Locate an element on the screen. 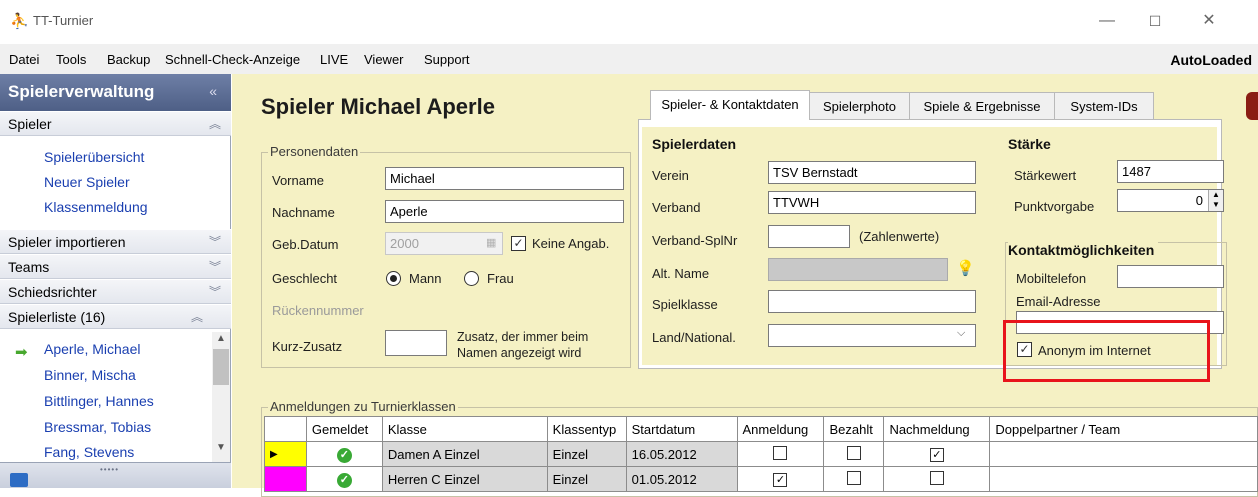  player-list-item: Aperle, Michael is located at coordinates (92, 349).